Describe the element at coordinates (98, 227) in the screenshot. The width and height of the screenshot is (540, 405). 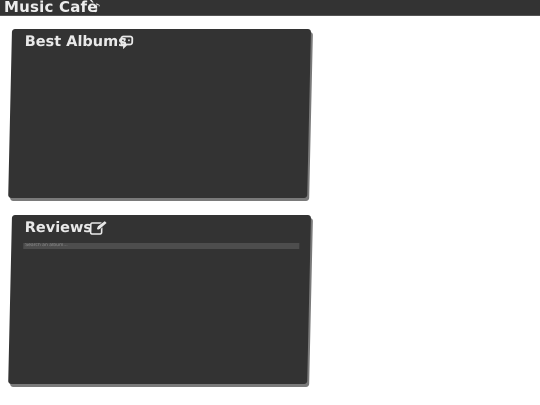
I see `edit-pencil-icon` at that location.